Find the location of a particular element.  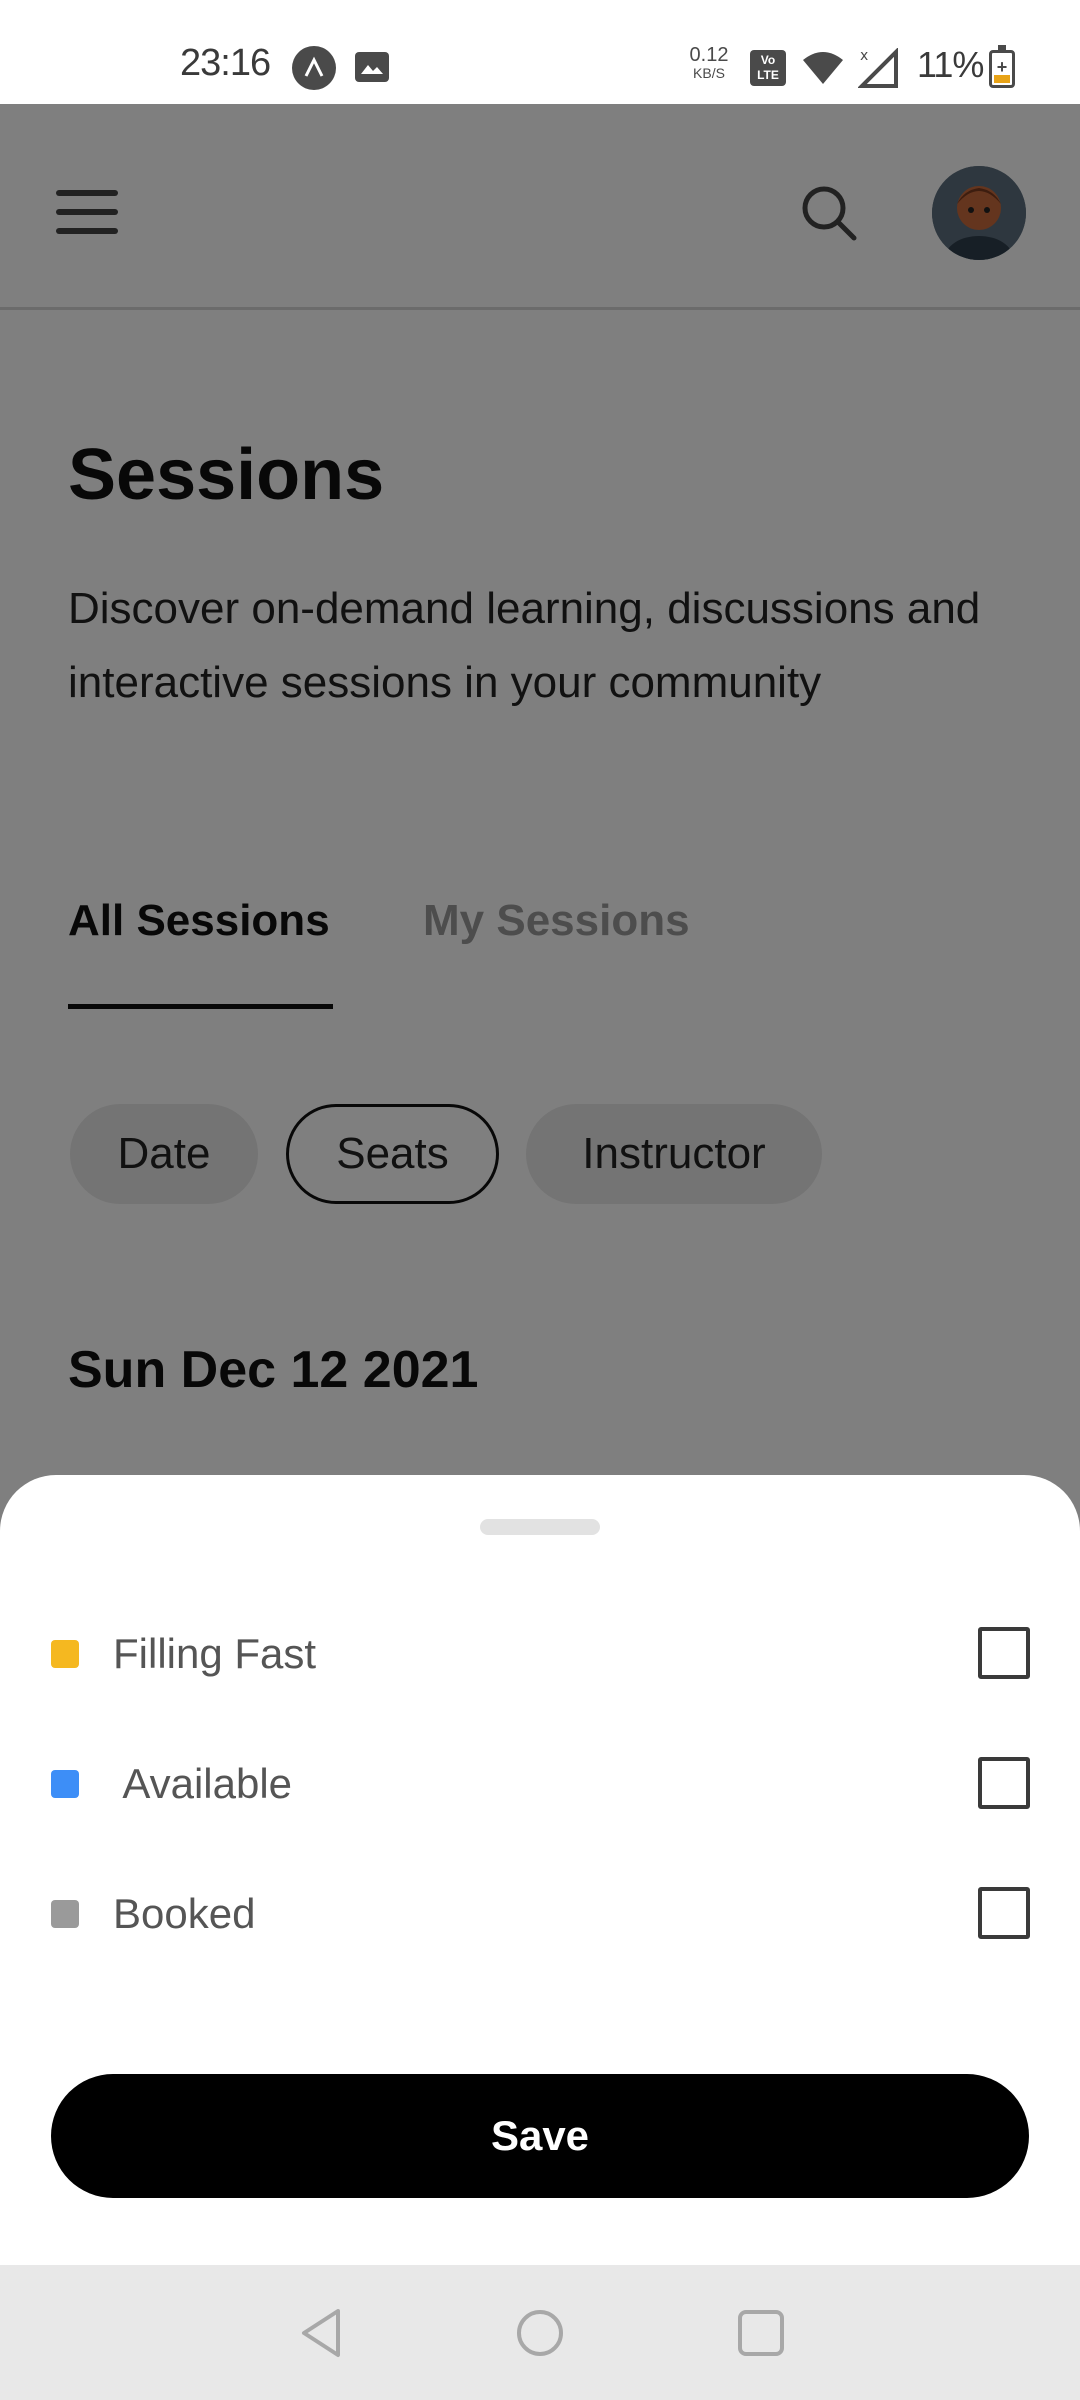

gallery-icon is located at coordinates (372, 67).